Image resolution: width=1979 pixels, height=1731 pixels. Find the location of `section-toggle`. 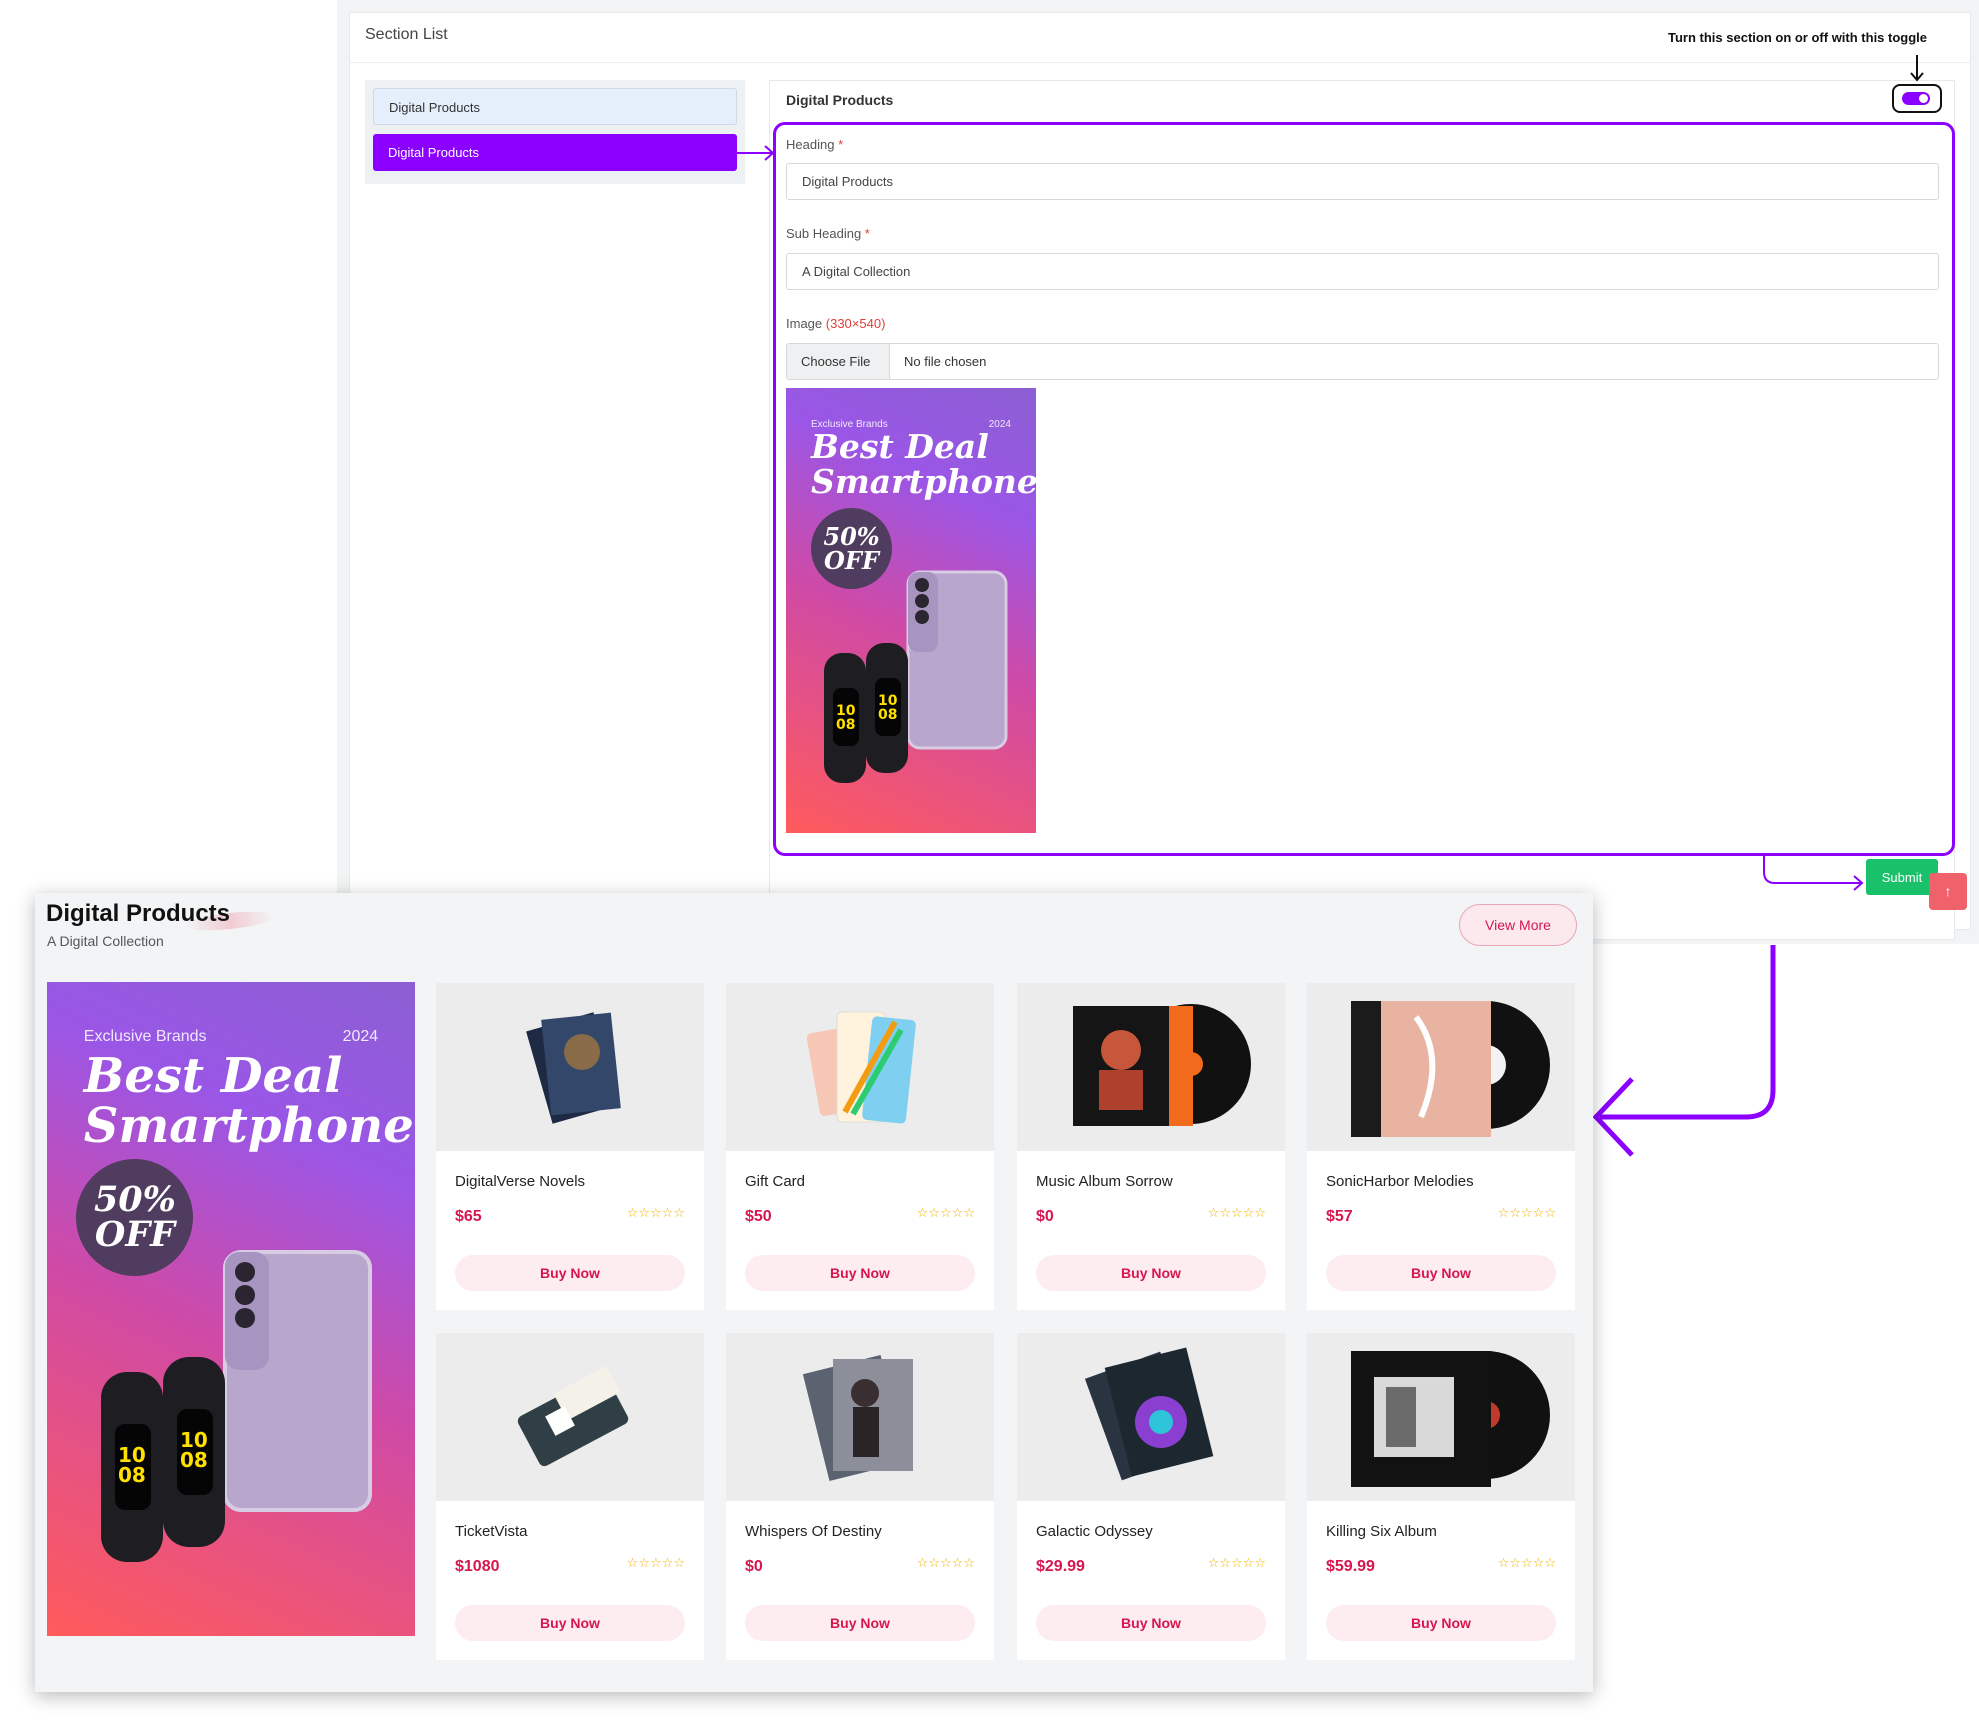

section-toggle is located at coordinates (1917, 98).